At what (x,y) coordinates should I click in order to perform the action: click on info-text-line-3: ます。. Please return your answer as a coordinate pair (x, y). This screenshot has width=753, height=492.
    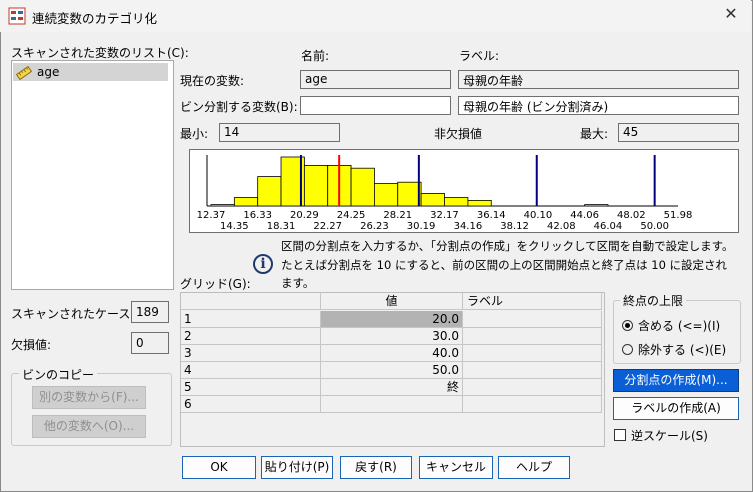
    Looking at the image, I should click on (298, 283).